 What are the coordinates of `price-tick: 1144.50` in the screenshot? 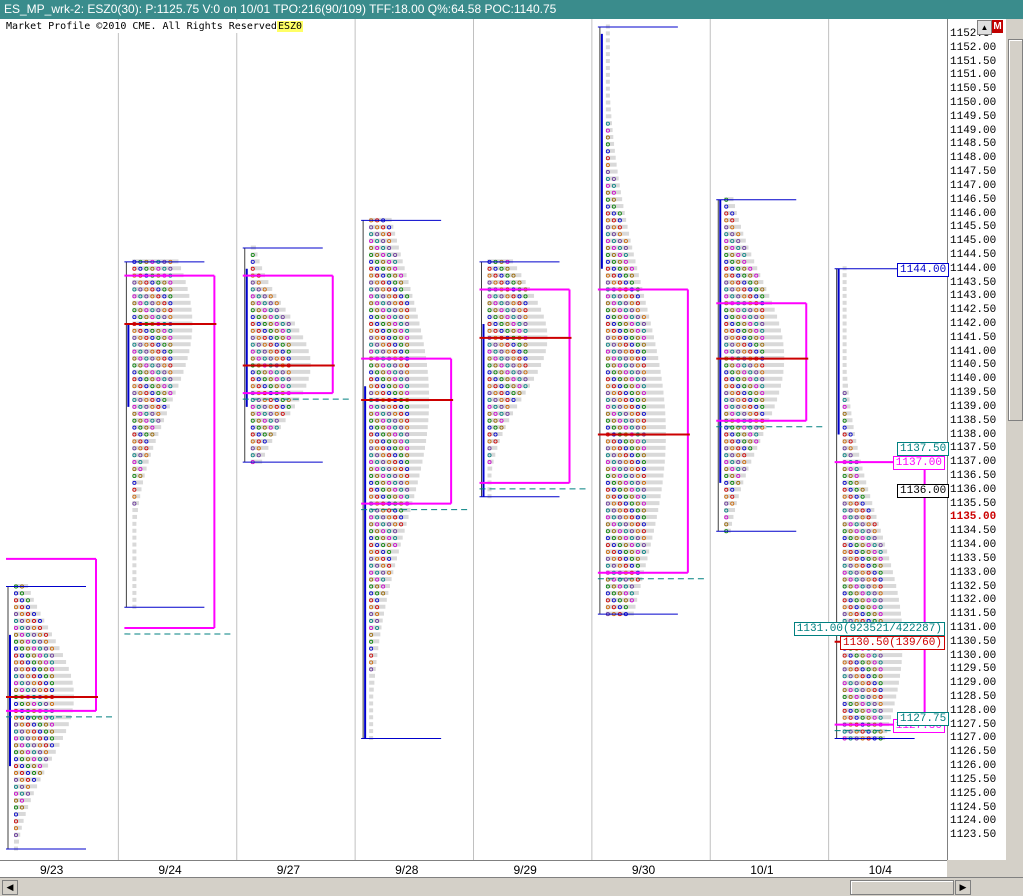 It's located at (973, 254).